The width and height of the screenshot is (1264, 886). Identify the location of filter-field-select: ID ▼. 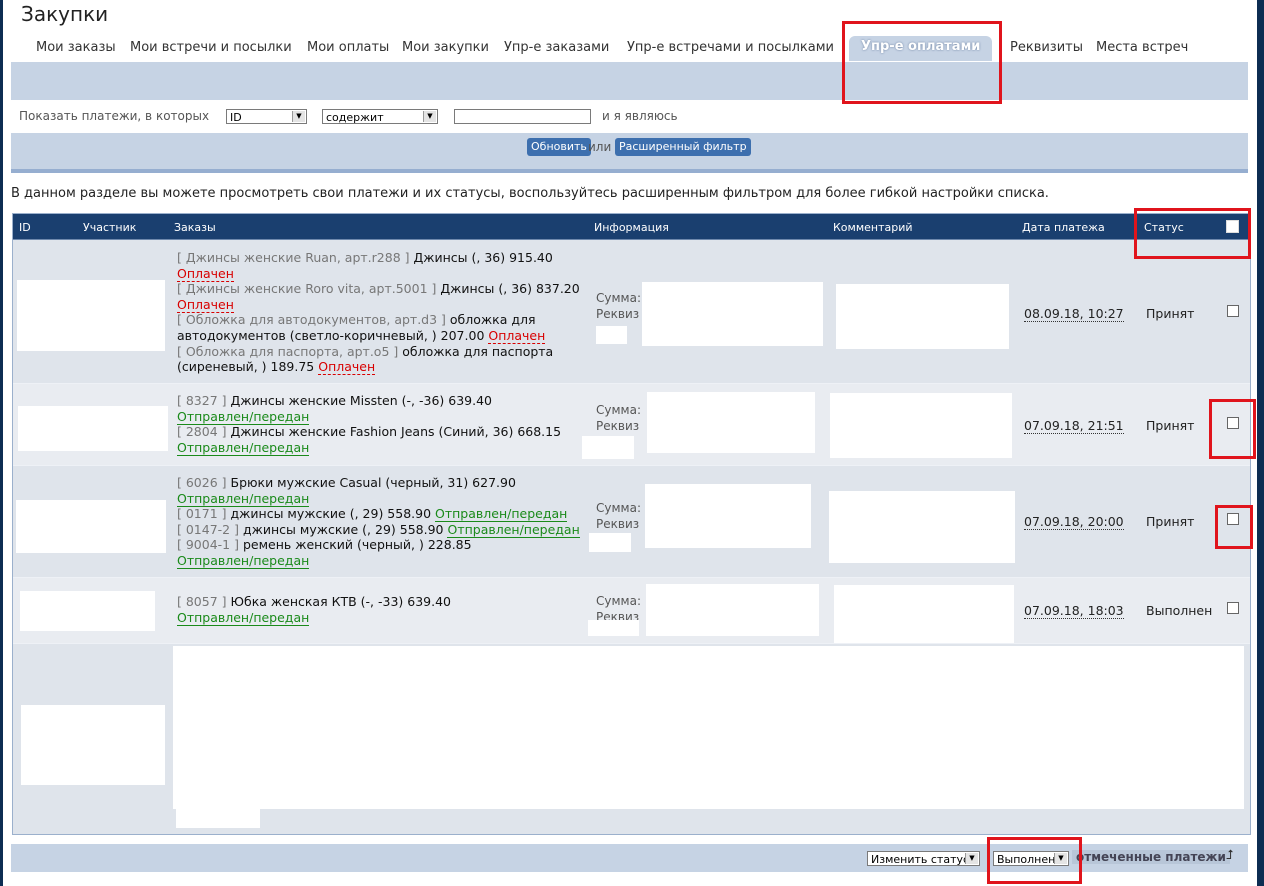
(266, 116).